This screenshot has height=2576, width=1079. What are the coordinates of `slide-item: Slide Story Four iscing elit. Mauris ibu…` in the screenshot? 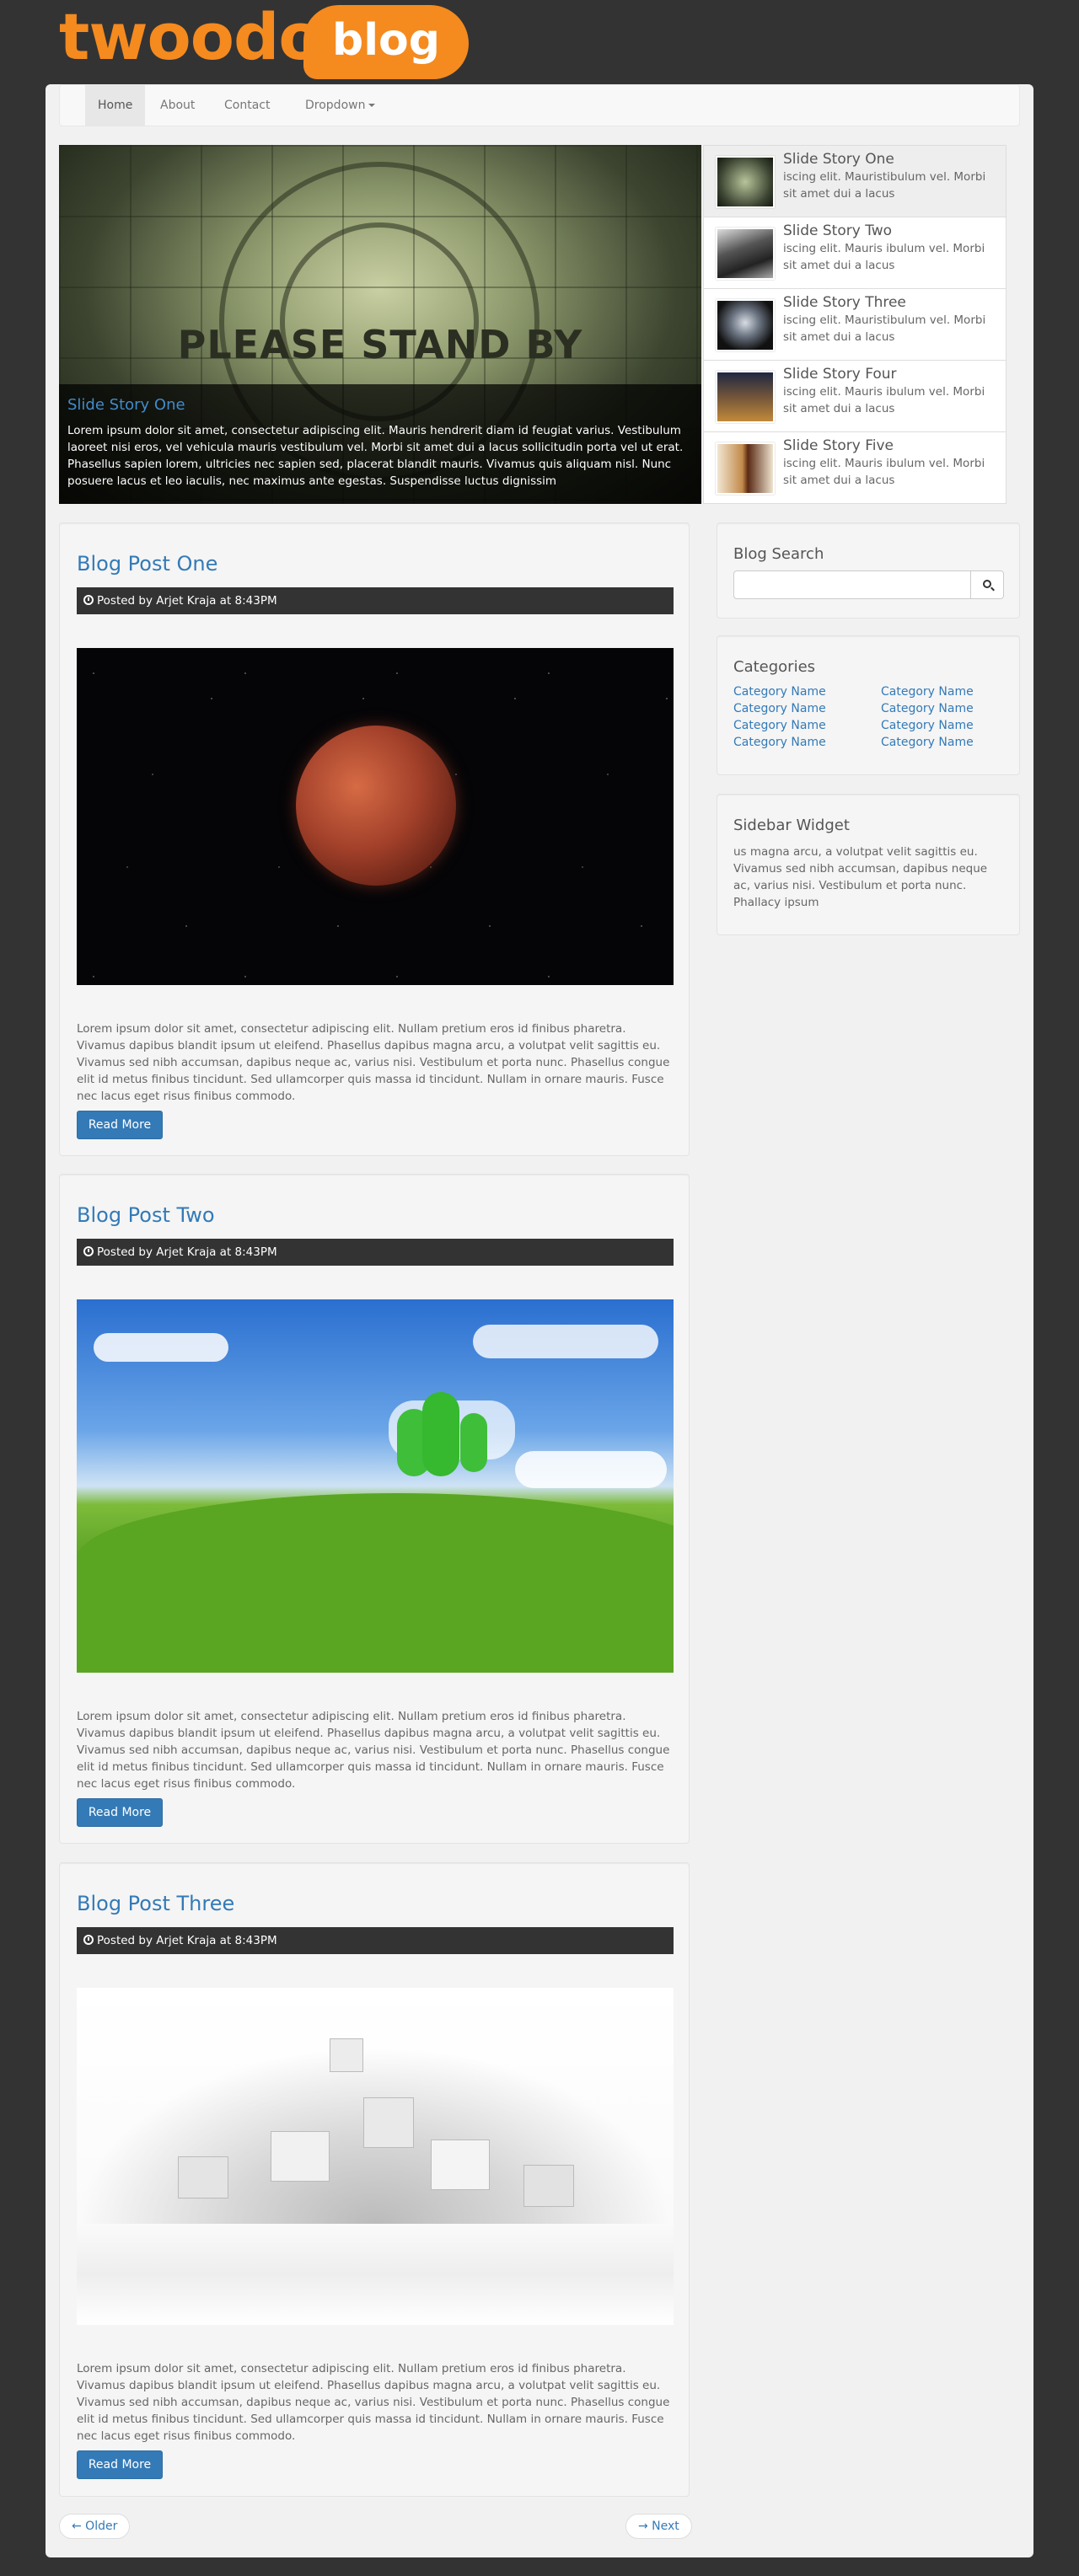 It's located at (855, 397).